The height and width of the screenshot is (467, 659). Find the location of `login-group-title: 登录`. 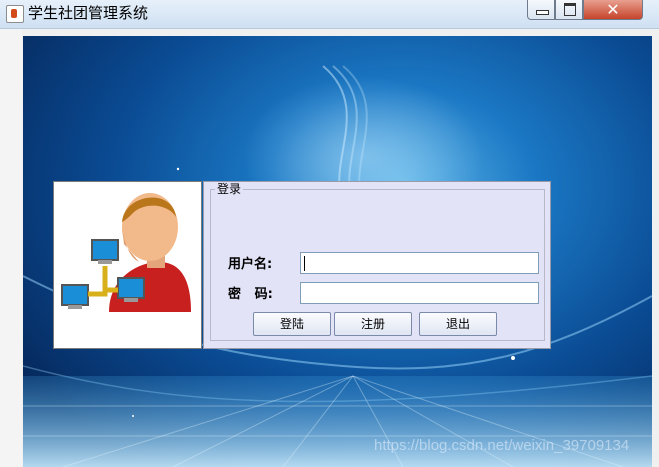

login-group-title: 登录 is located at coordinates (229, 189).